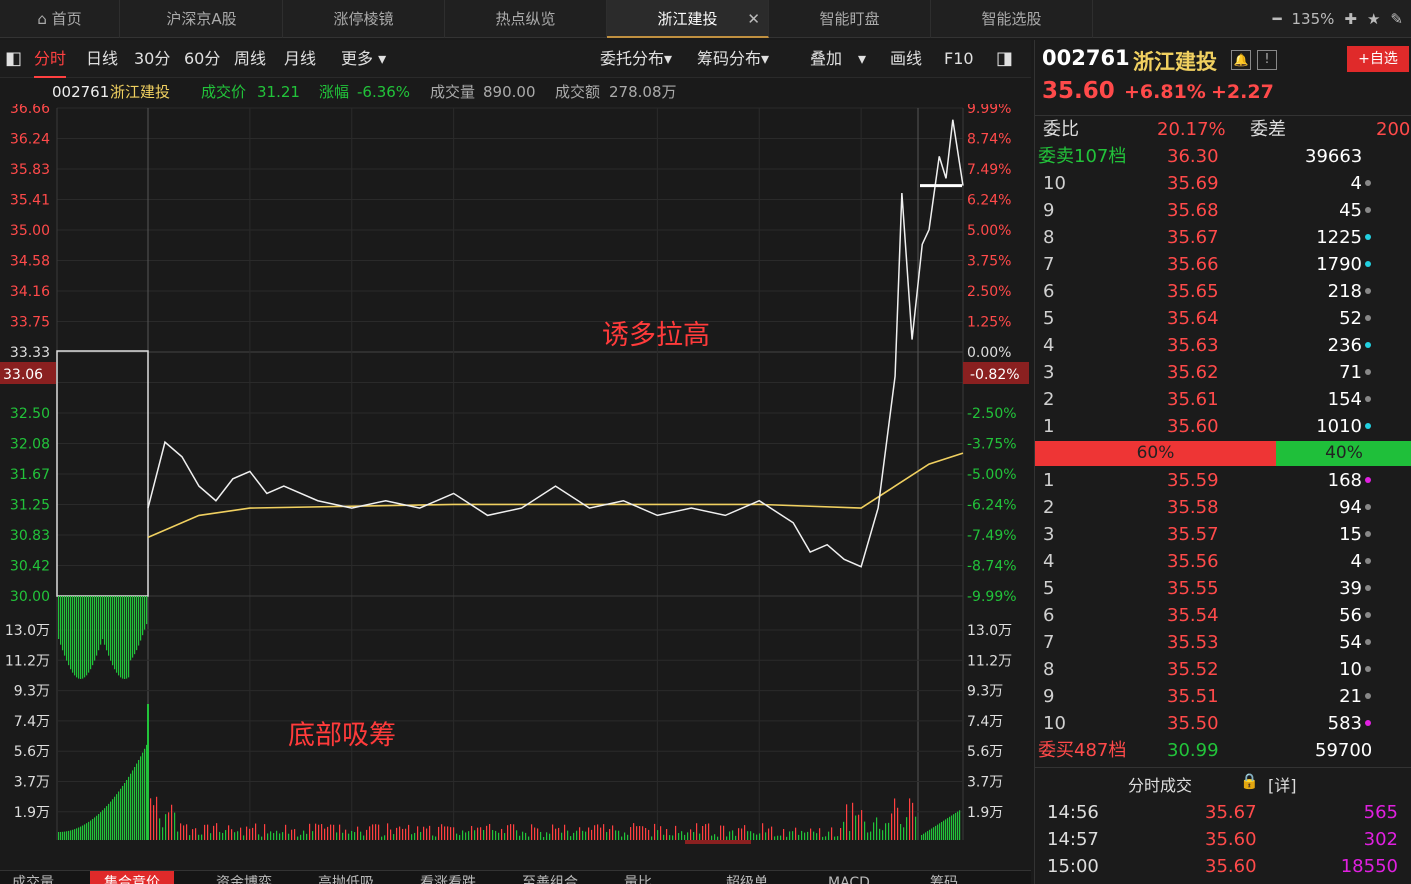 The image size is (1411, 884). Describe the element at coordinates (1223, 183) in the screenshot. I see `book-row: 10 35.69 4` at that location.